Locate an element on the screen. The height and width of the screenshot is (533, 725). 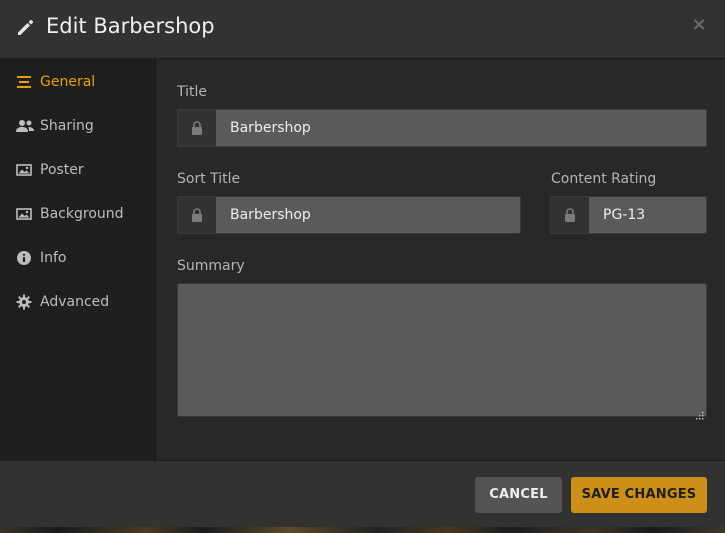
resize-grip-icon is located at coordinates (699, 412).